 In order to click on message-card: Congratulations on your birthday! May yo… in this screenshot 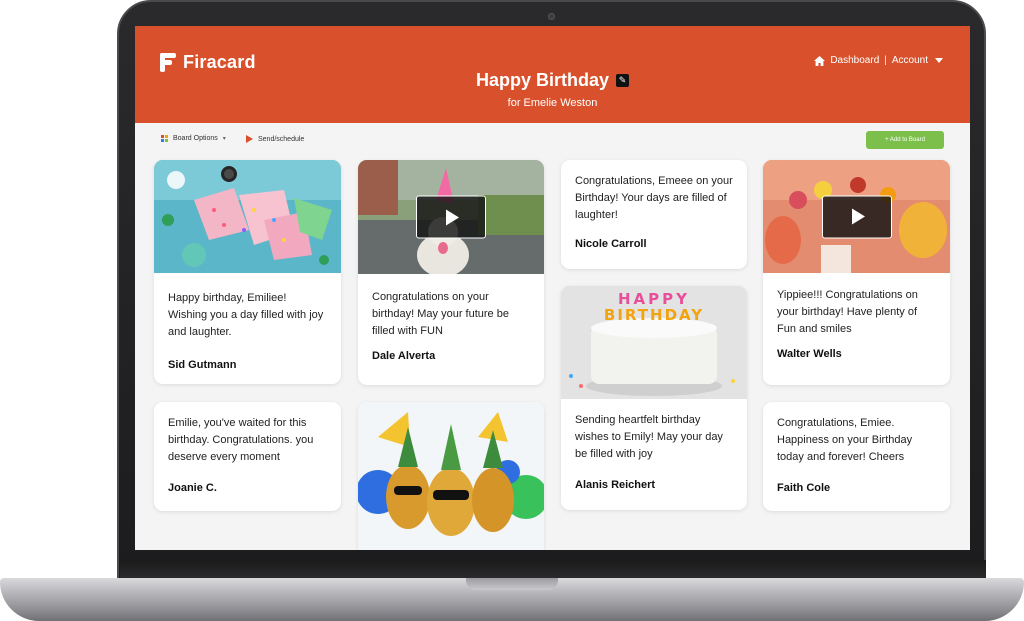, I will do `click(451, 272)`.